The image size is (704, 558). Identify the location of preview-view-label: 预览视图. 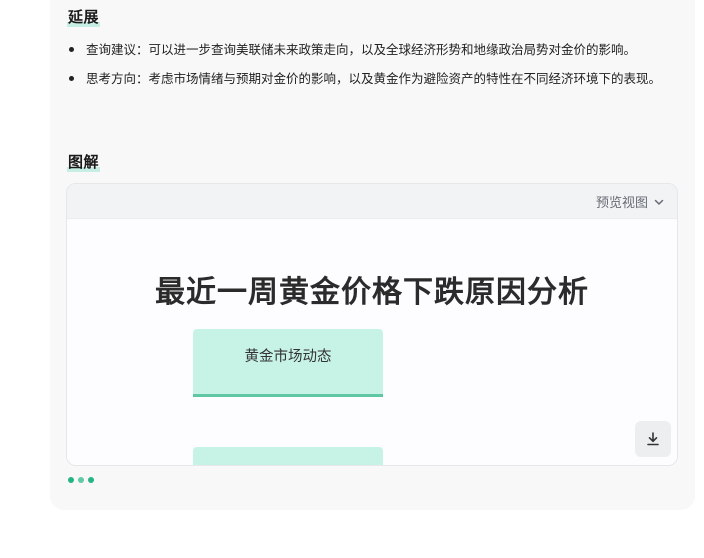
(621, 203).